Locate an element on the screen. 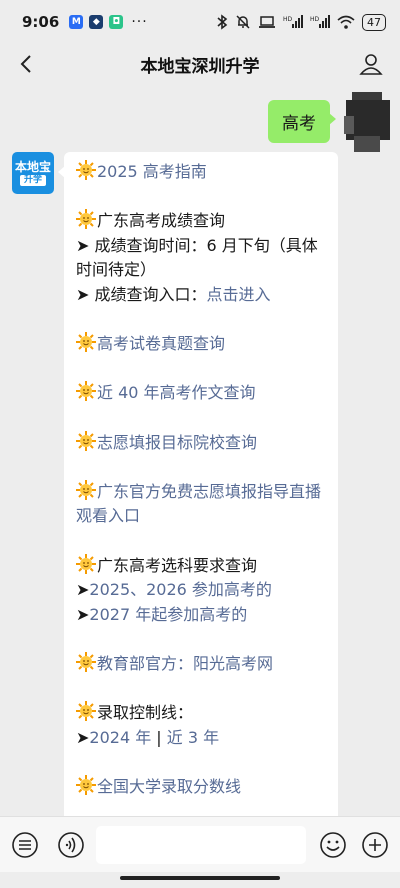 This screenshot has width=400, height=888. green-app-icon: ◘ is located at coordinates (116, 22).